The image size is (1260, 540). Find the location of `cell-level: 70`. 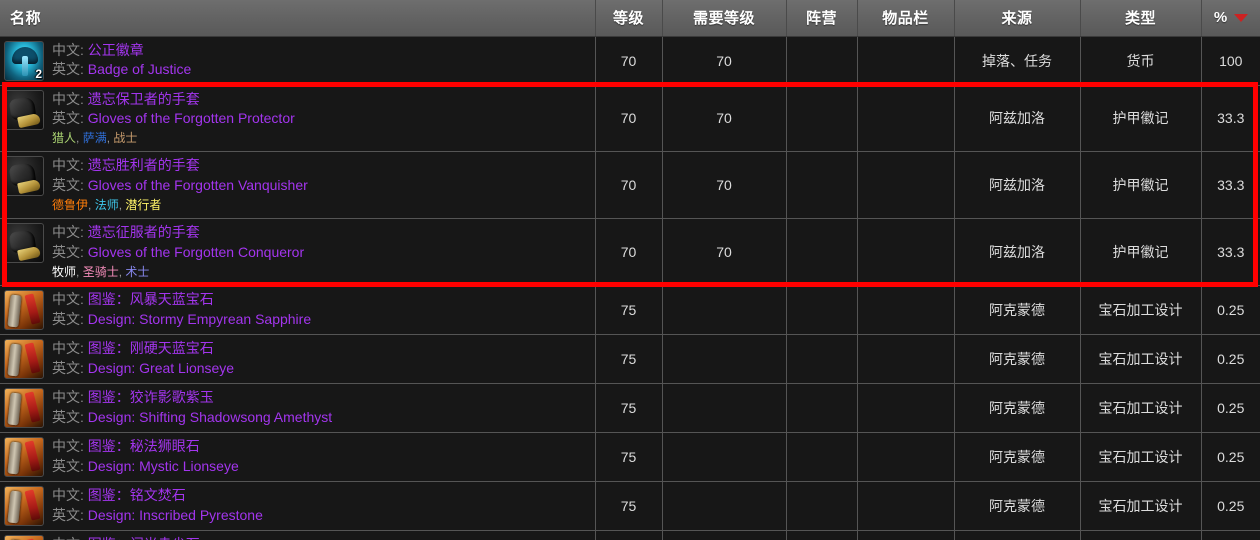

cell-level: 70 is located at coordinates (629, 119).